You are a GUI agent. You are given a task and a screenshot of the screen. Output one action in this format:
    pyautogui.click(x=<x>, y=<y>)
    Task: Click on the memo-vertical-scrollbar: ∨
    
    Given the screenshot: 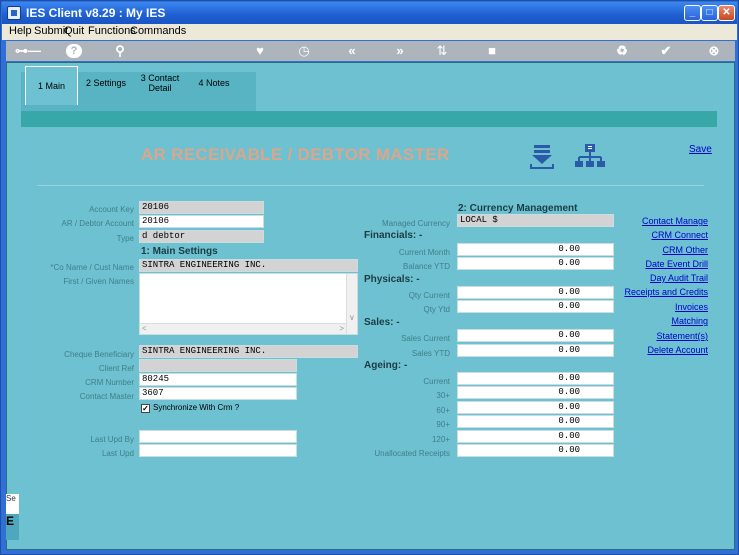 What is the action you would take?
    pyautogui.click(x=351, y=304)
    